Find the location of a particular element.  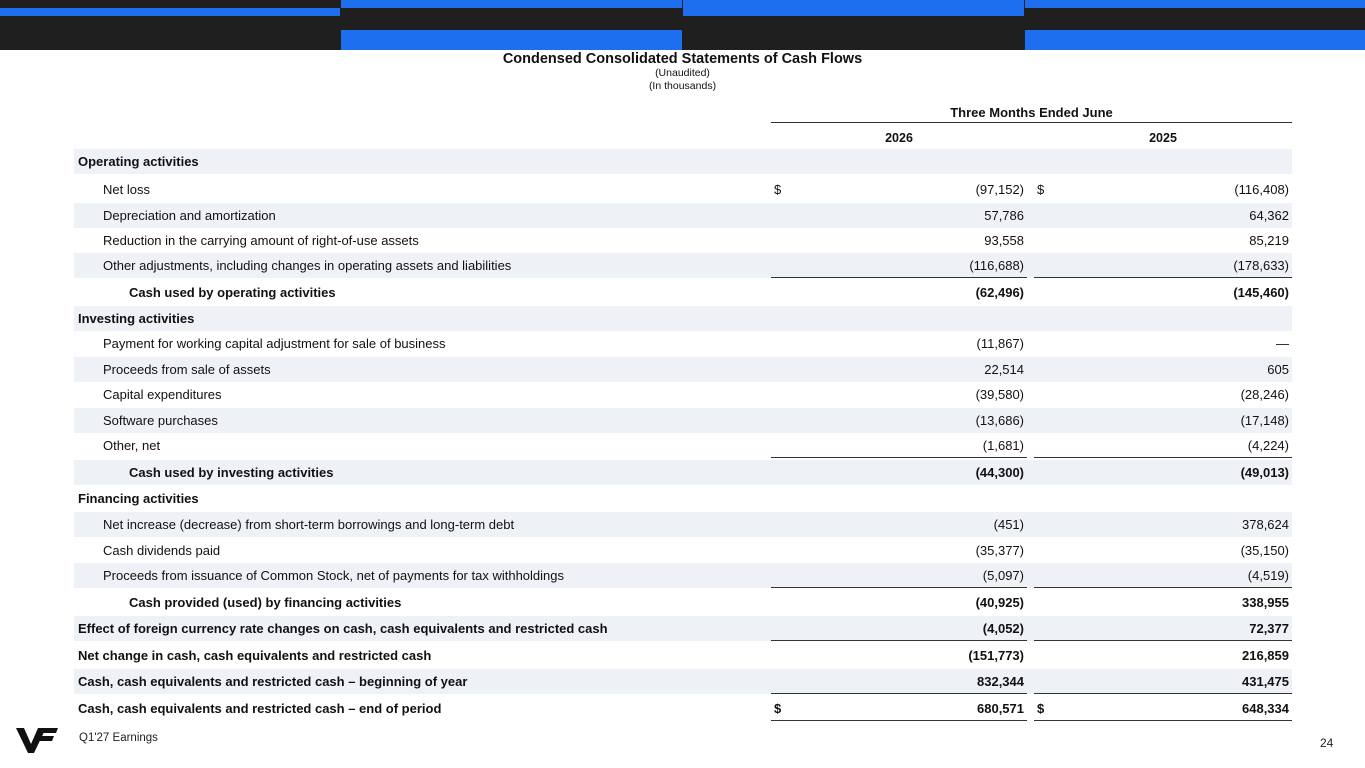

amount-value: (11,867) is located at coordinates (1000, 343).